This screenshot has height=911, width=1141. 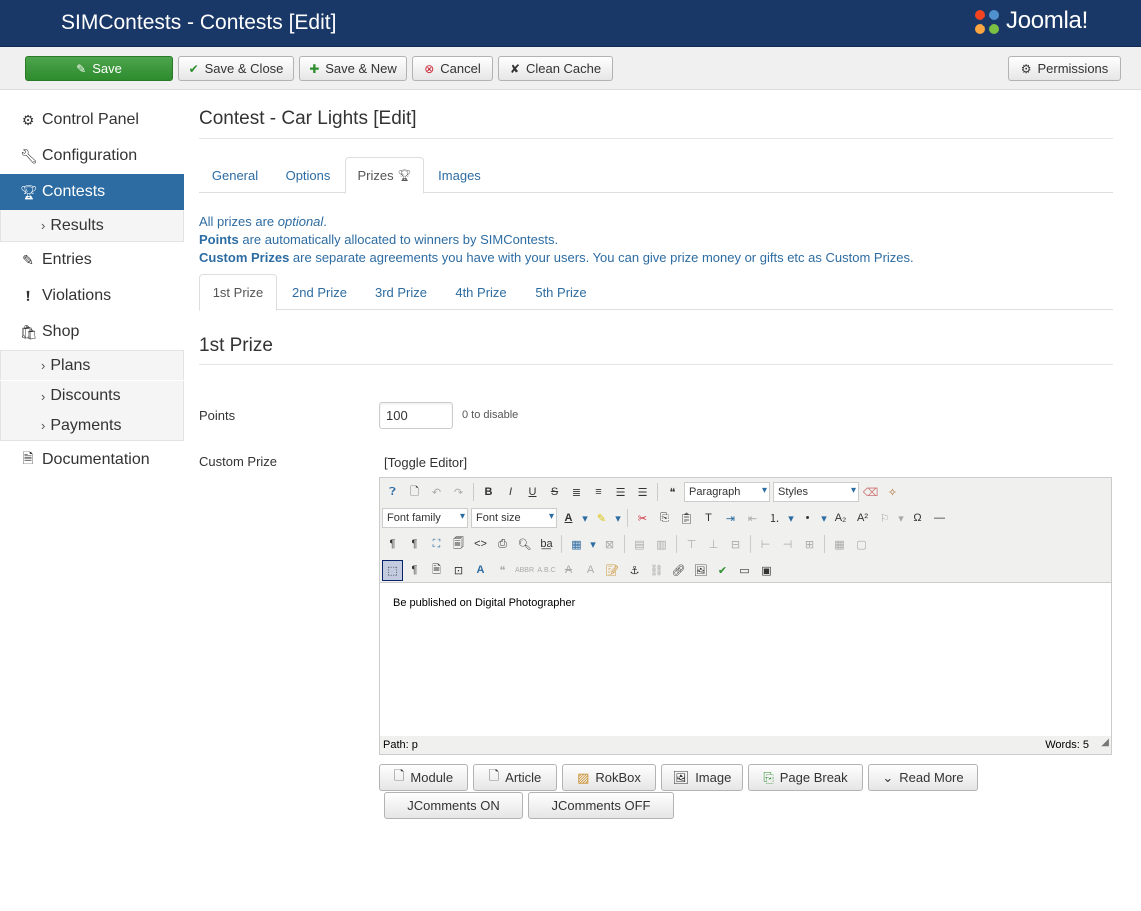 I want to click on ltr-icon: ¶, so click(x=392, y=544).